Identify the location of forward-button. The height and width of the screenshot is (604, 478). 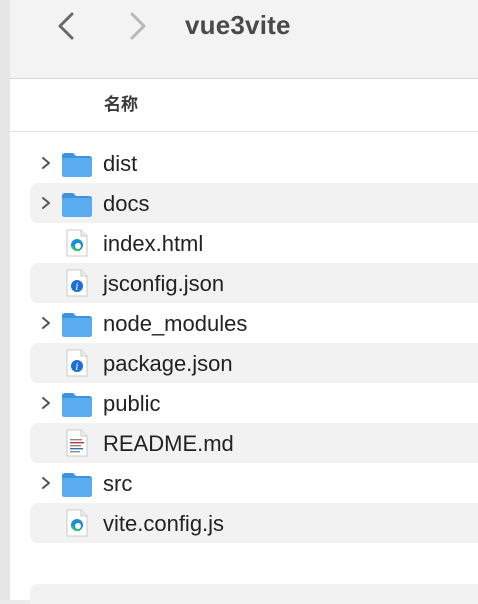
(138, 26).